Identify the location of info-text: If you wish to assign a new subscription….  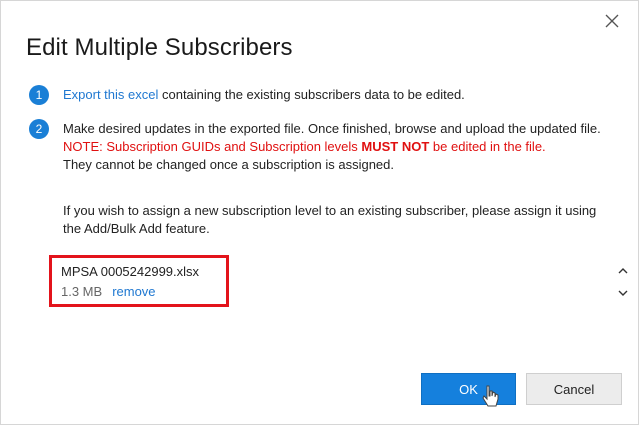
(330, 219).